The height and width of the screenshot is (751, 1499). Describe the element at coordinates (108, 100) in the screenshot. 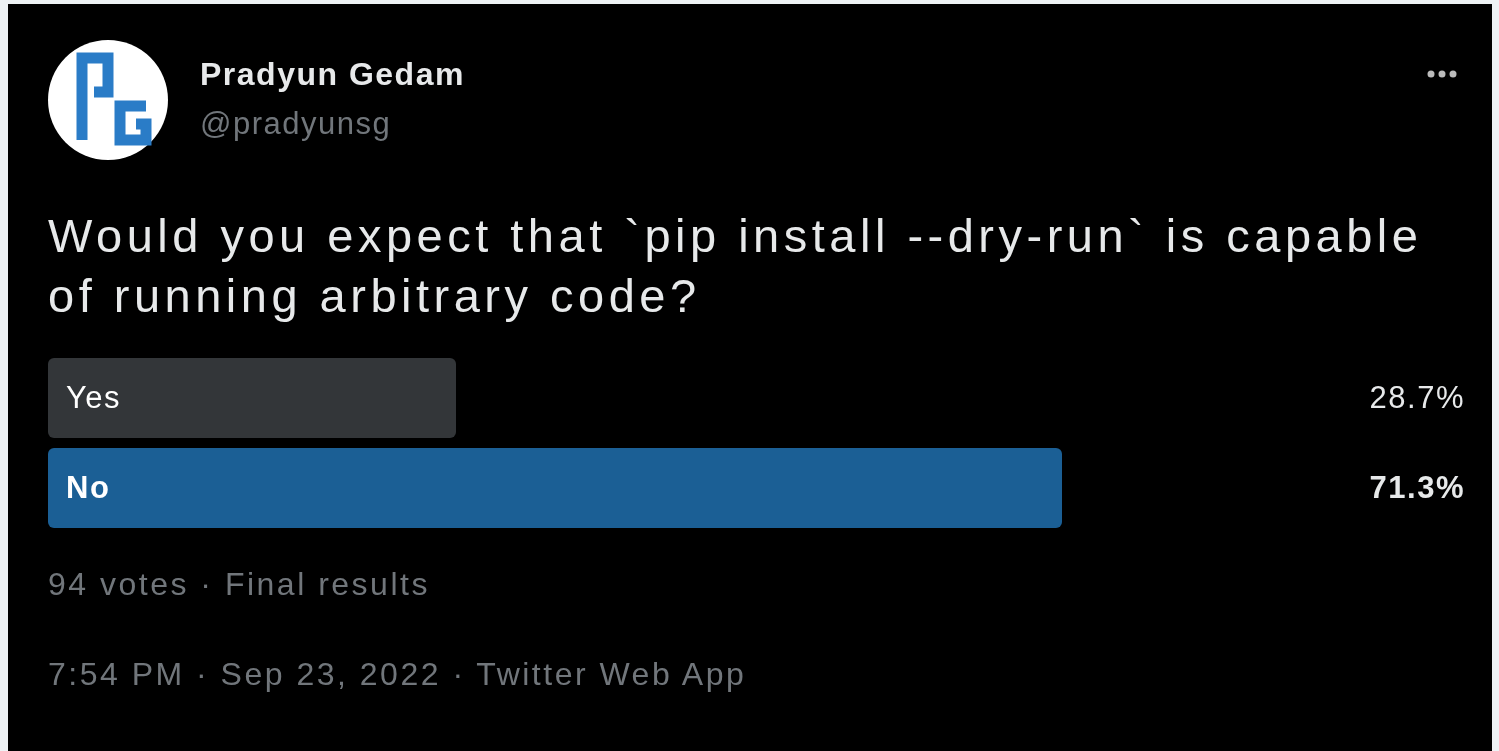

I see `avatar-icon` at that location.